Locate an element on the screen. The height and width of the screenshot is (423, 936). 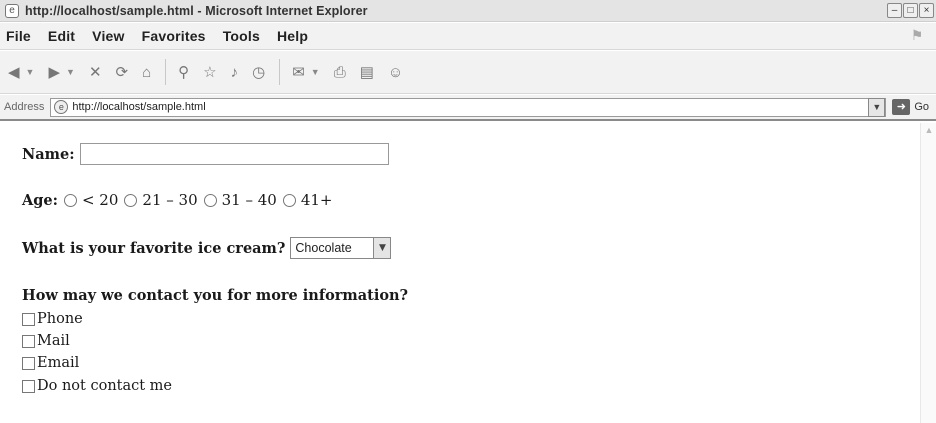
age-option-under-20: < 20 is located at coordinates (88, 200).